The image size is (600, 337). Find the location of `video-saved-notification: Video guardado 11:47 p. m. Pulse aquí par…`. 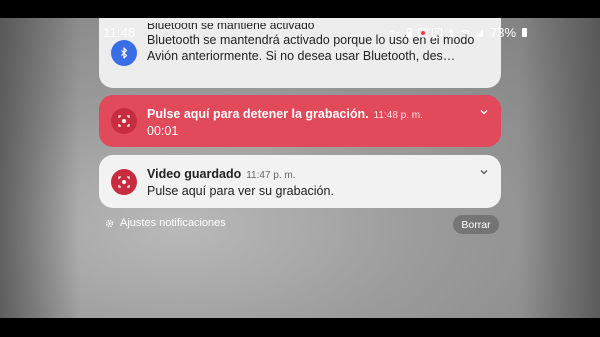

video-saved-notification: Video guardado 11:47 p. m. Pulse aquí par… is located at coordinates (300, 181).